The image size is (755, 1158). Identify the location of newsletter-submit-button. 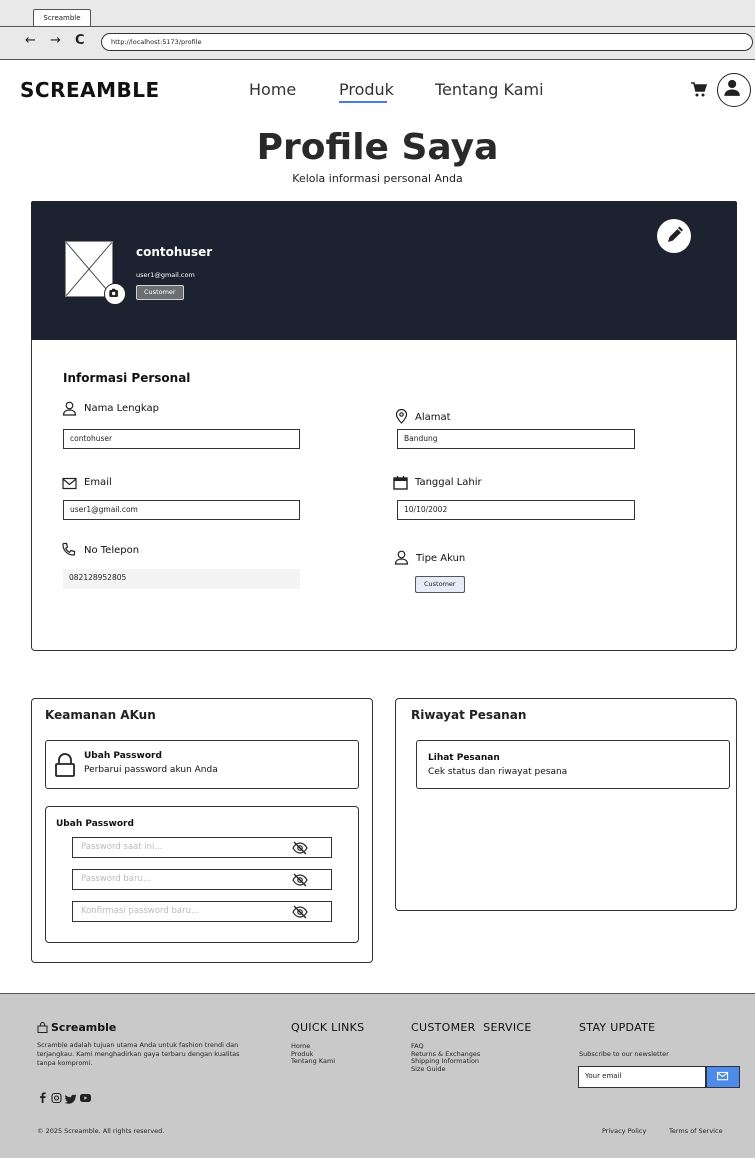
(723, 1077).